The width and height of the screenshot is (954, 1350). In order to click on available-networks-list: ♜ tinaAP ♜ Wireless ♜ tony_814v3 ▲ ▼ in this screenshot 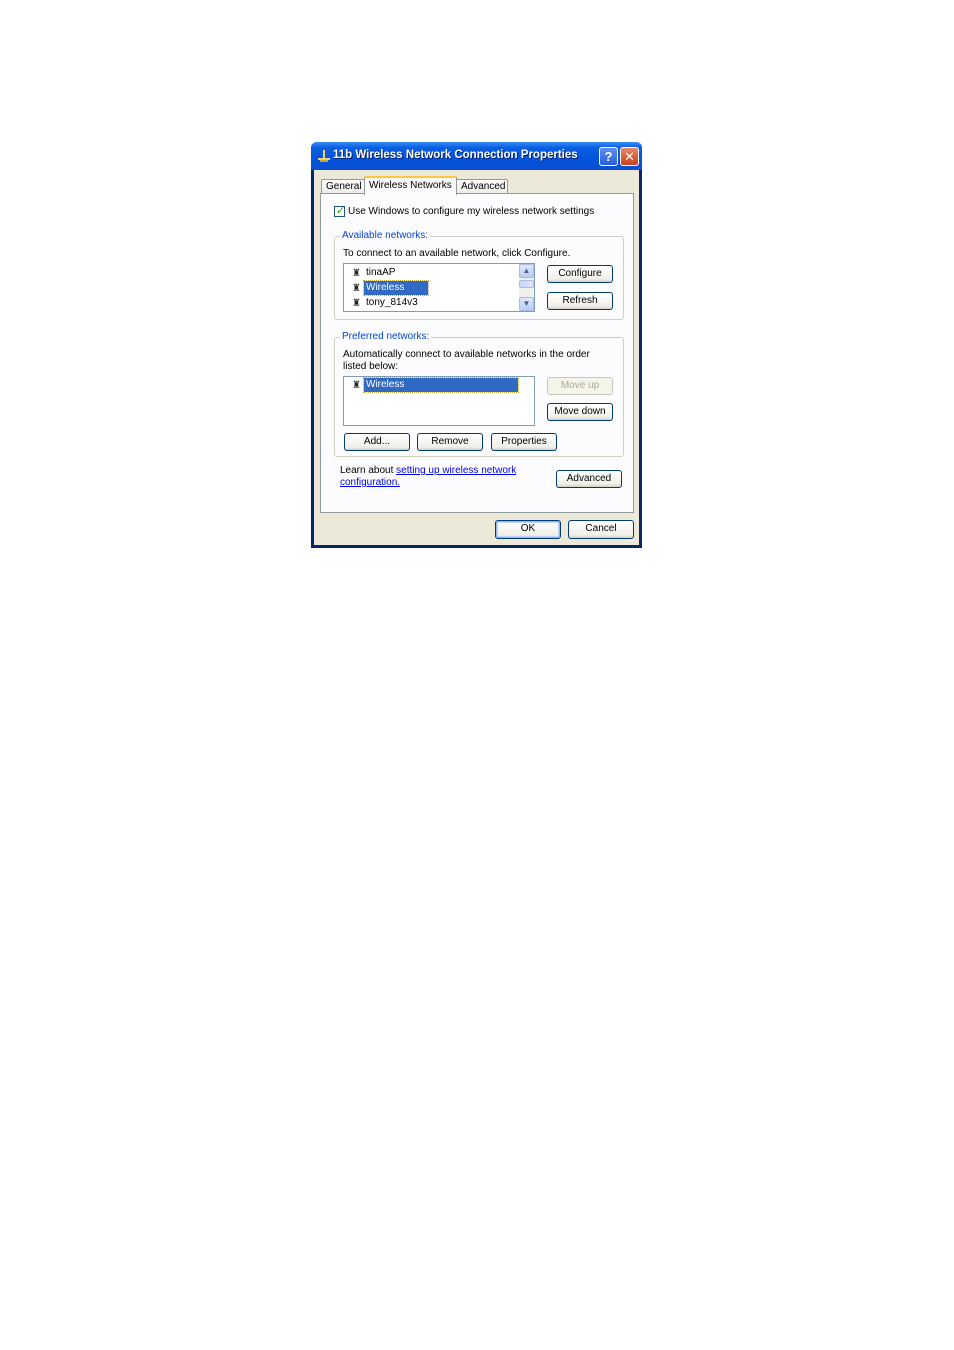, I will do `click(439, 287)`.